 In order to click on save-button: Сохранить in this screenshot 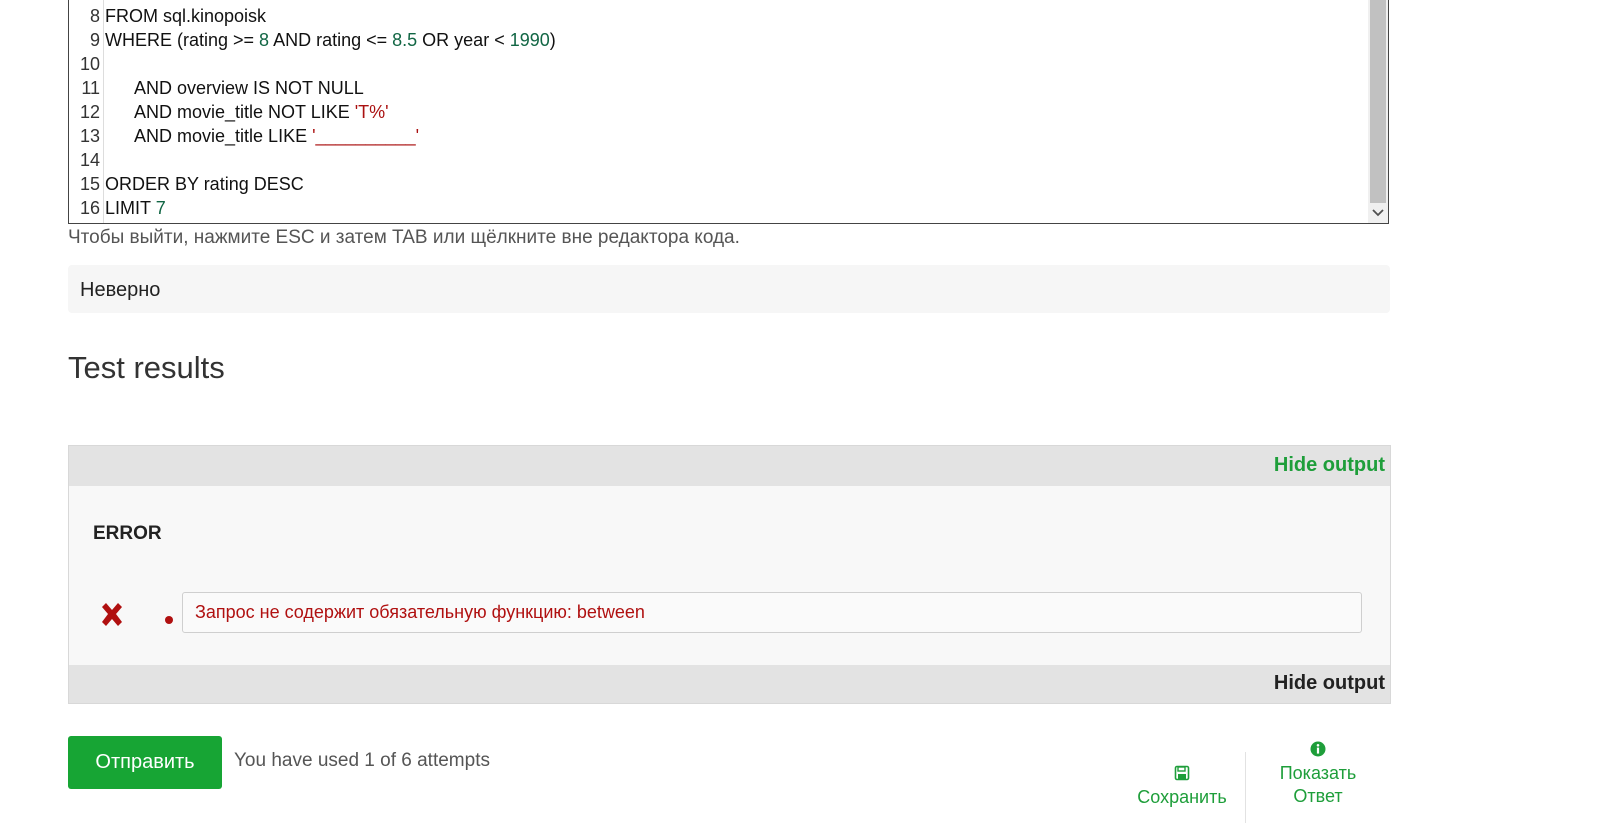, I will do `click(1182, 786)`.